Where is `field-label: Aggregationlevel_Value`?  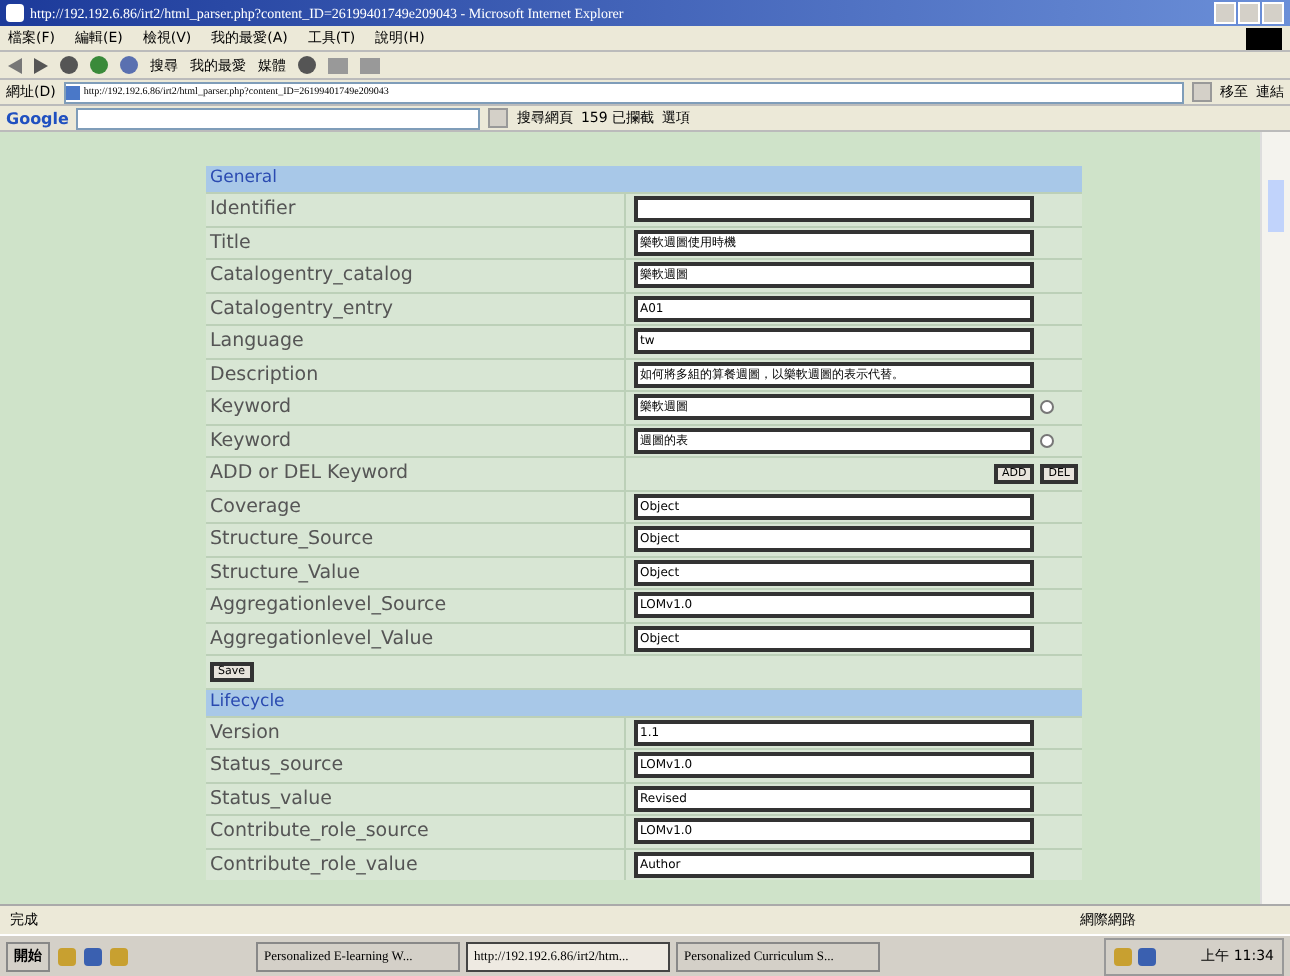
field-label: Aggregationlevel_Value is located at coordinates (415, 638).